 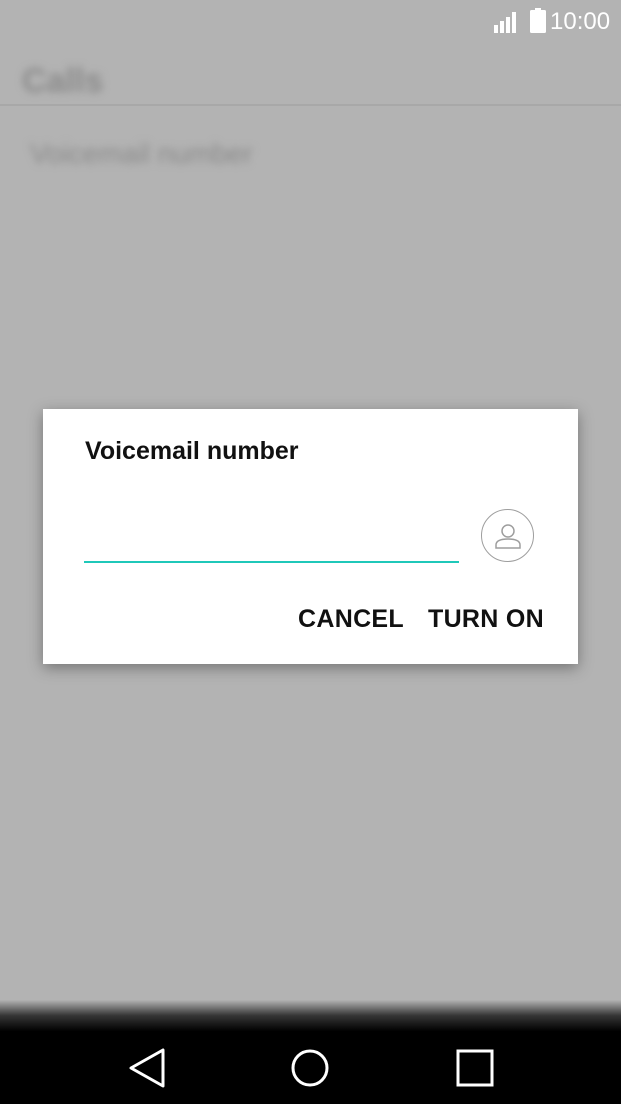 I want to click on contact-person-icon, so click(x=507, y=536).